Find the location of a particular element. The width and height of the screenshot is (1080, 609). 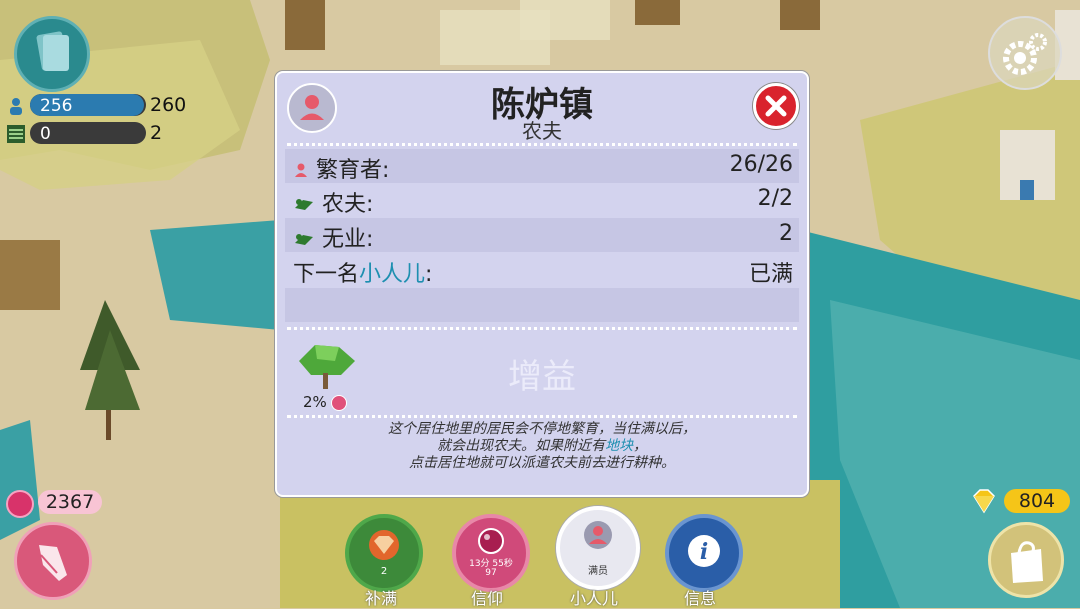

mana-orb-icon is located at coordinates (20, 504).